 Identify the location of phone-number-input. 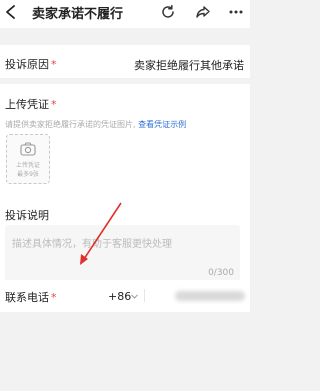
(210, 296).